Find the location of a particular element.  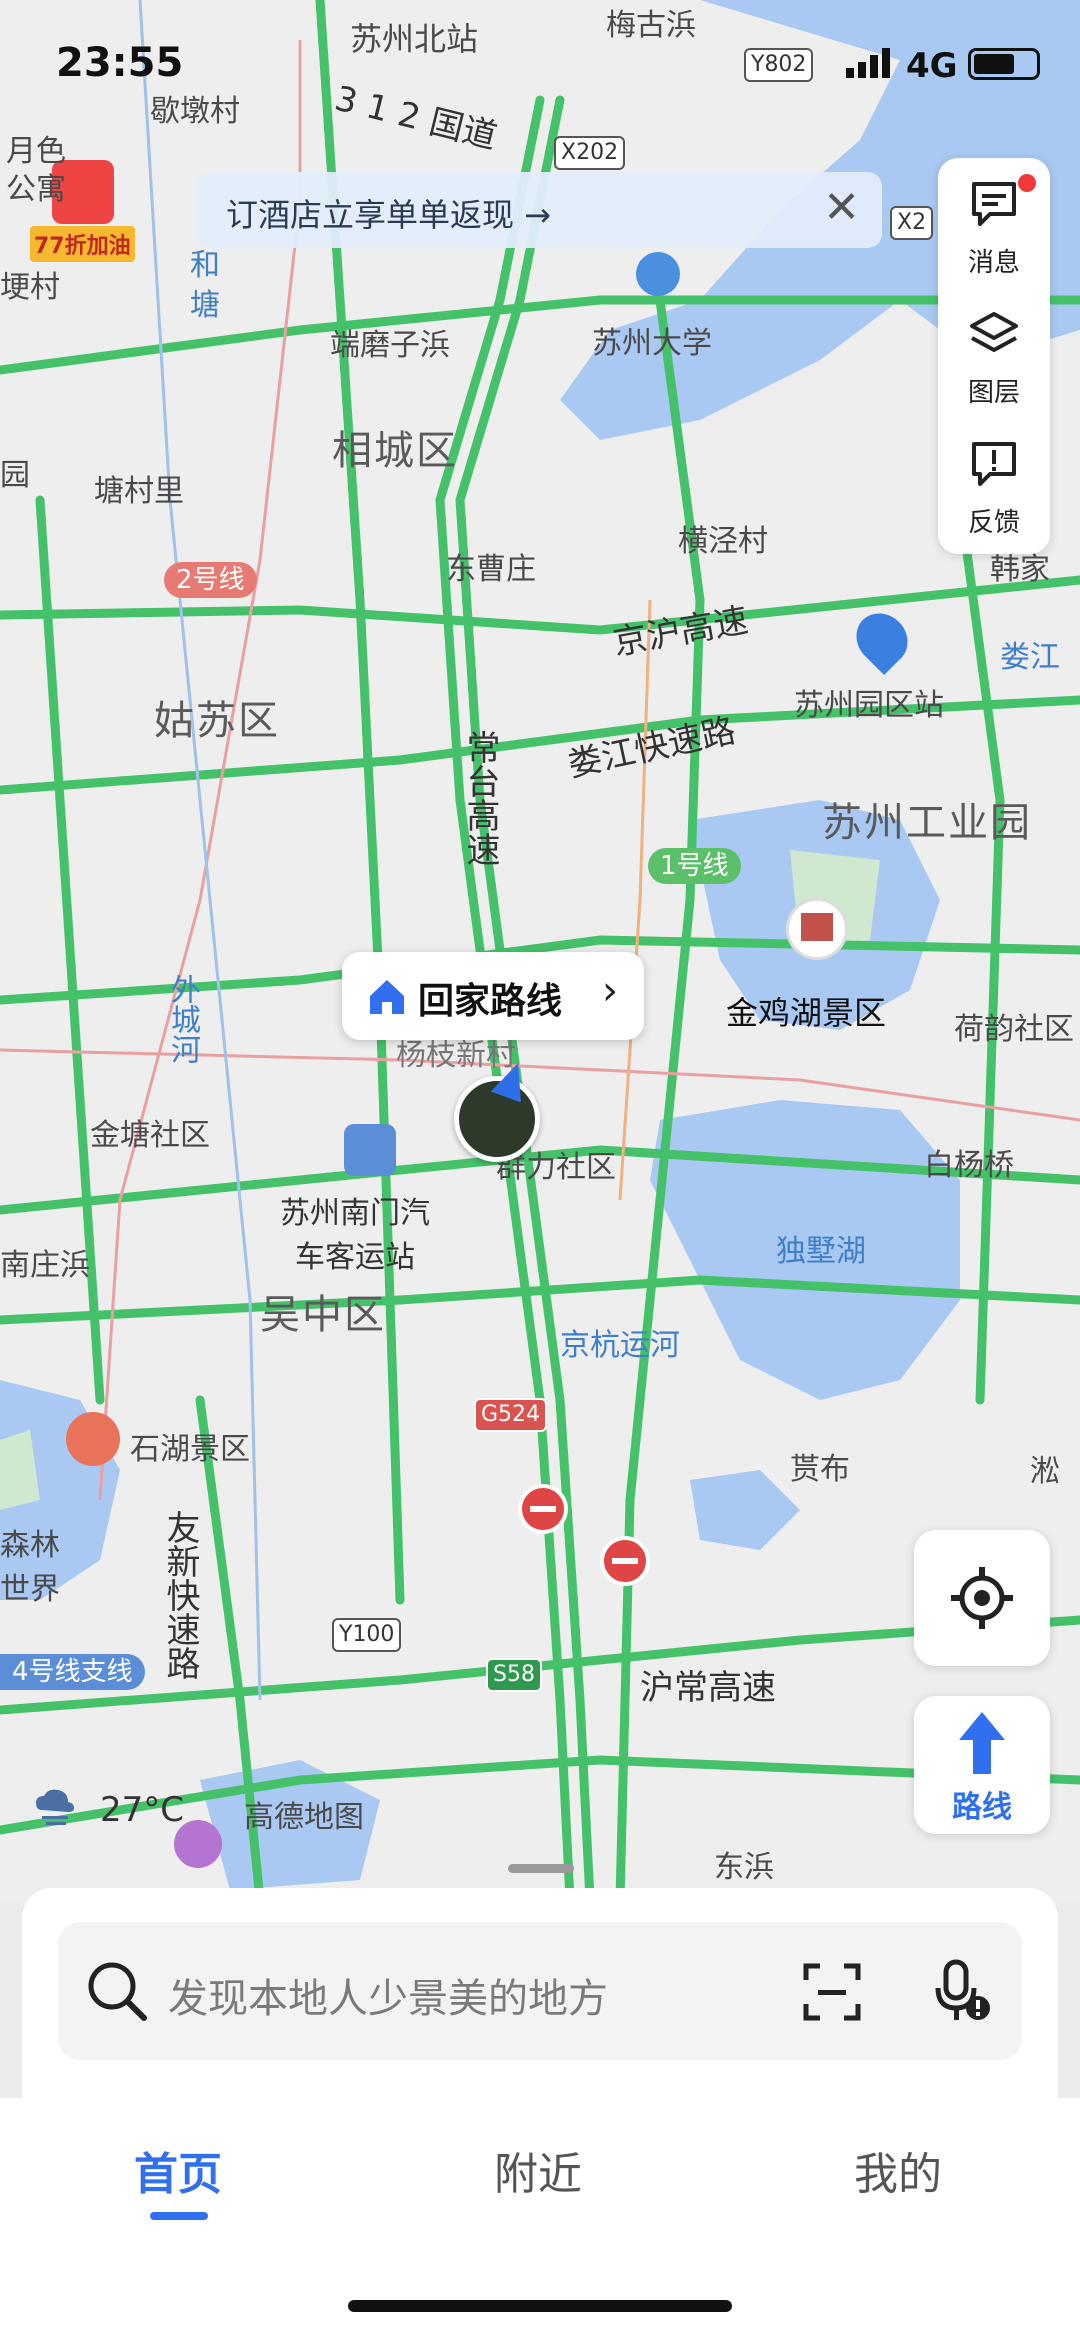

cellular-signal-icon is located at coordinates (872, 65).